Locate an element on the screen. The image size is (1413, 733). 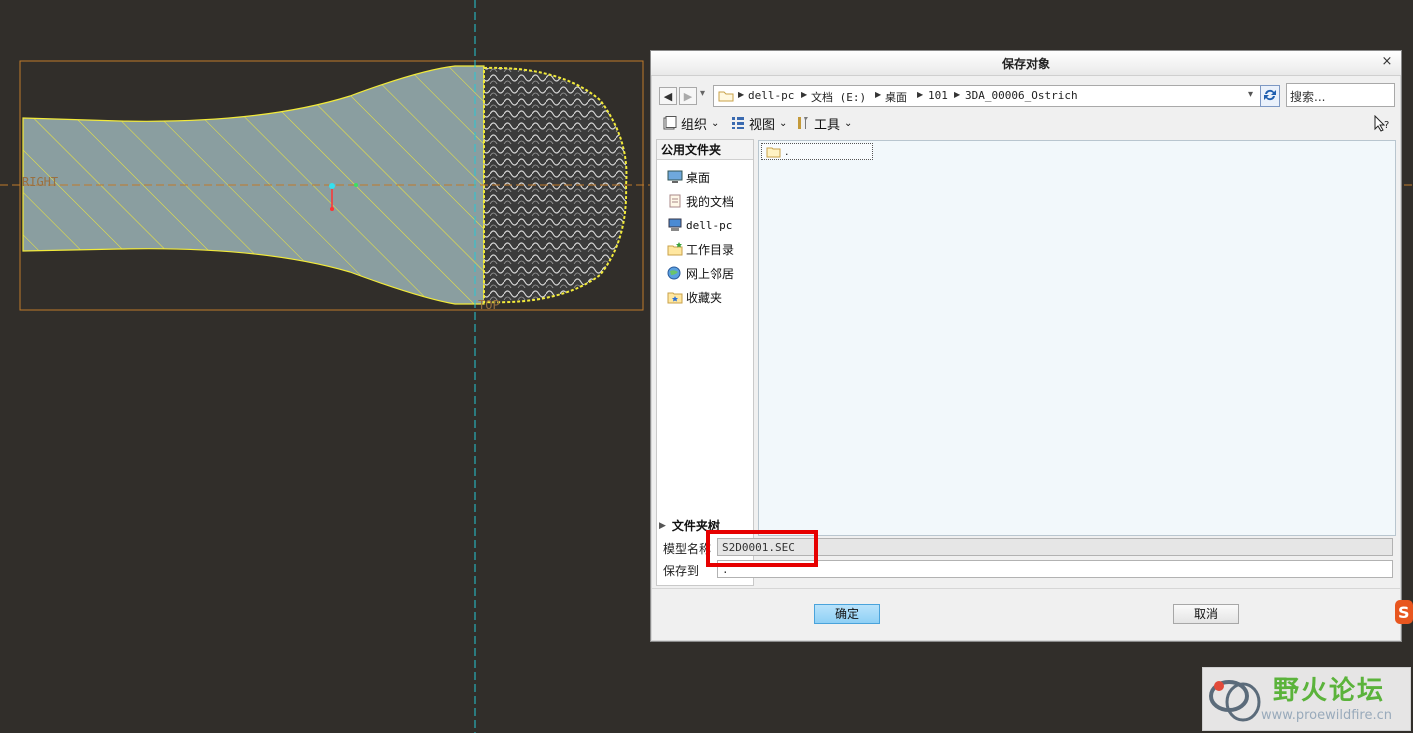
sidebar-item-my-documents: 我的文档 is located at coordinates (700, 201).